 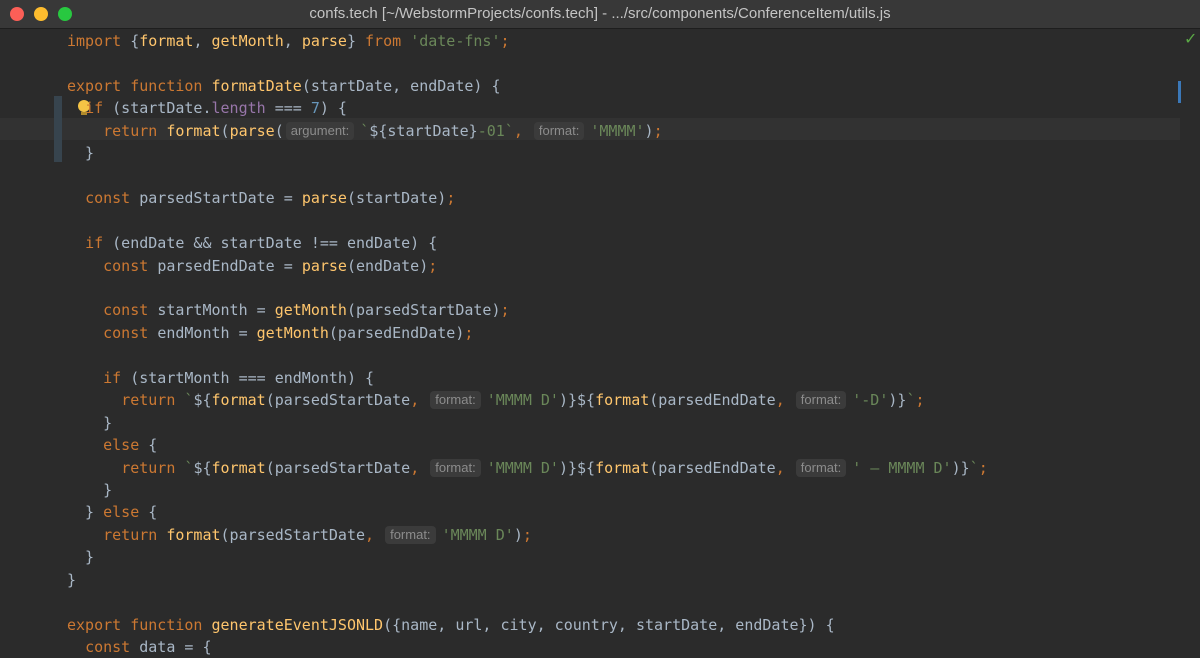 I want to click on code-token: (parsedEndDate, so click(x=712, y=467).